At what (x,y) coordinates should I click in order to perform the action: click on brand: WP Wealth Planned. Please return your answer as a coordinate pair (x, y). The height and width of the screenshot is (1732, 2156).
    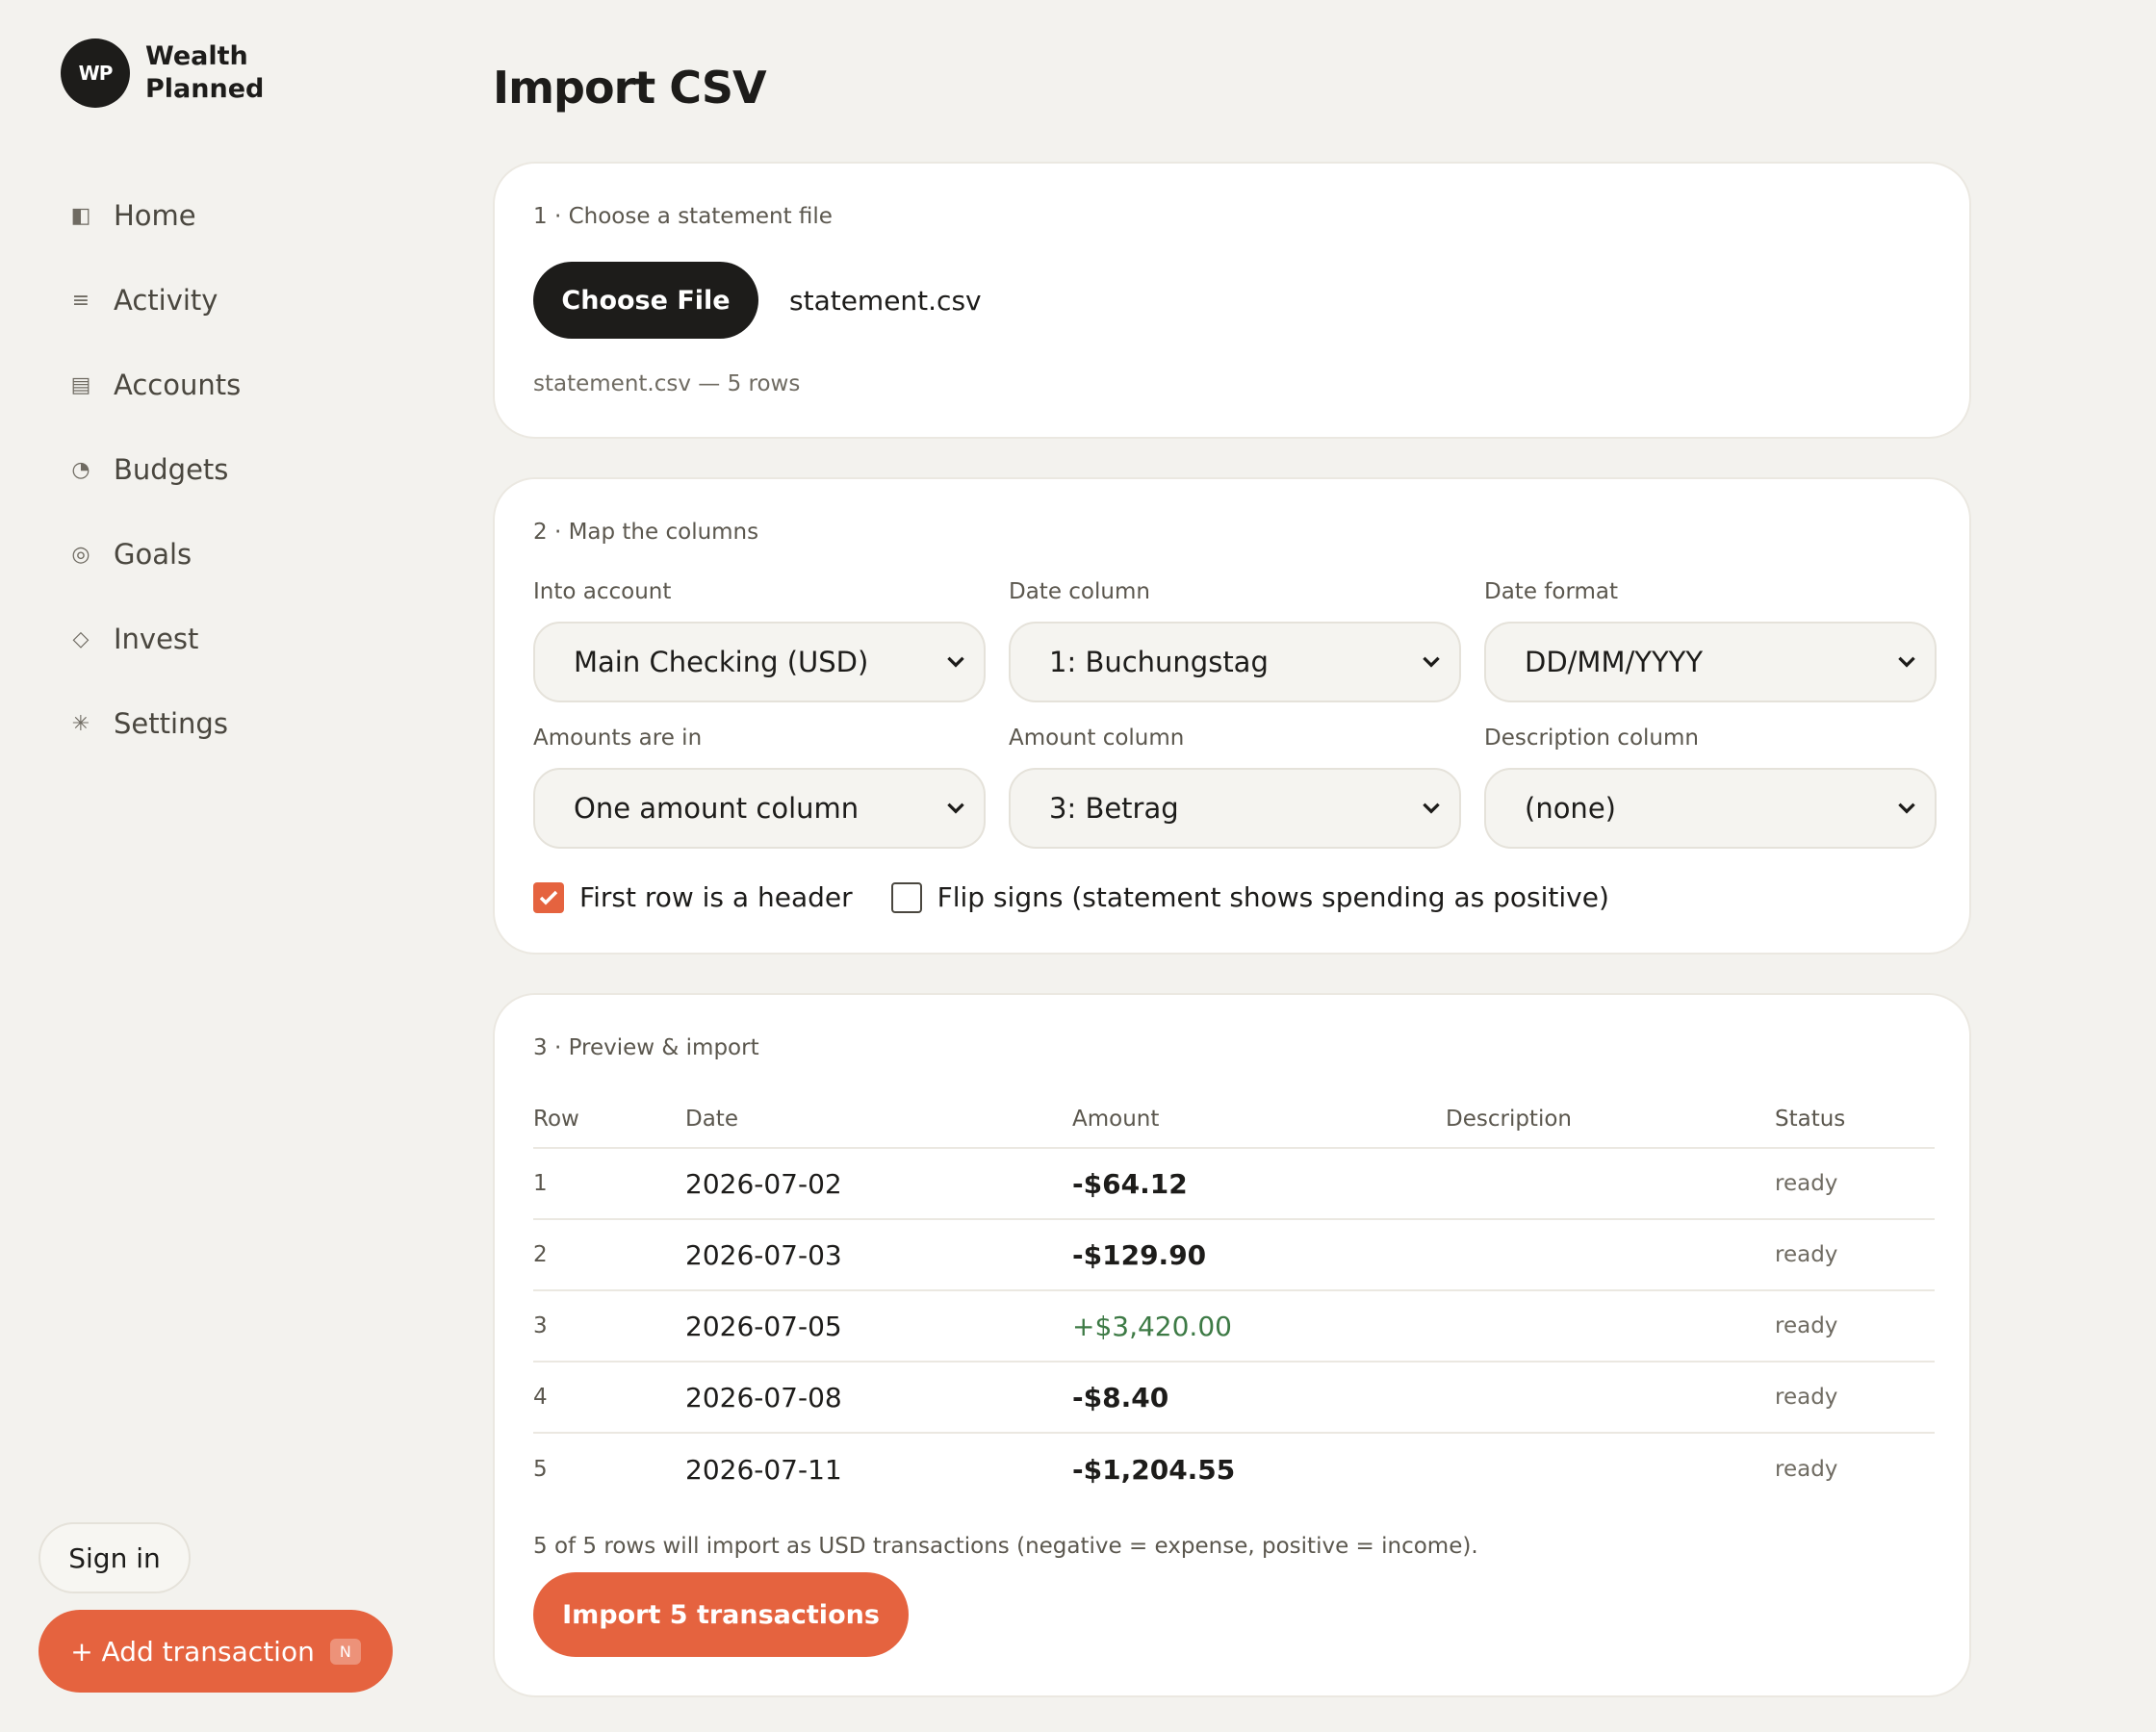
    Looking at the image, I should click on (170, 73).